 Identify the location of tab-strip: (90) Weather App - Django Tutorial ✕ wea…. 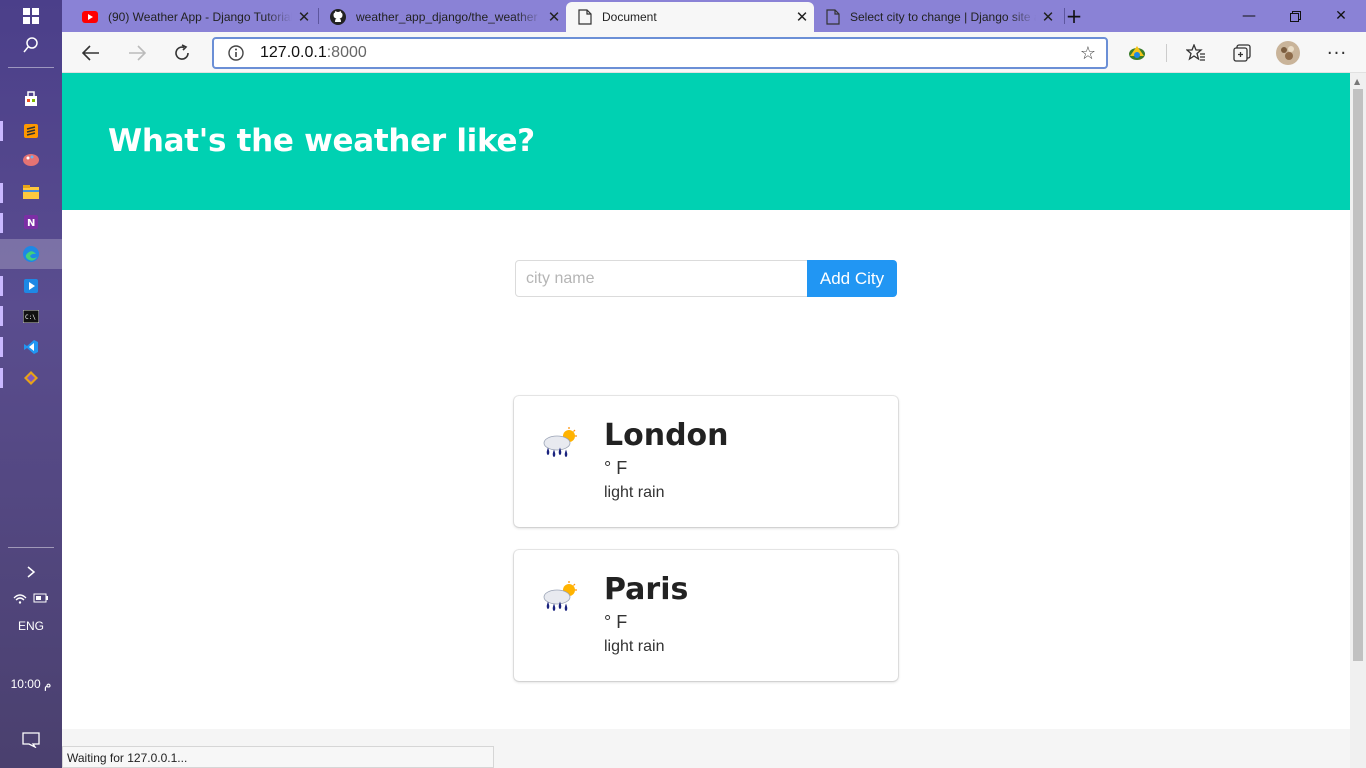
(714, 16).